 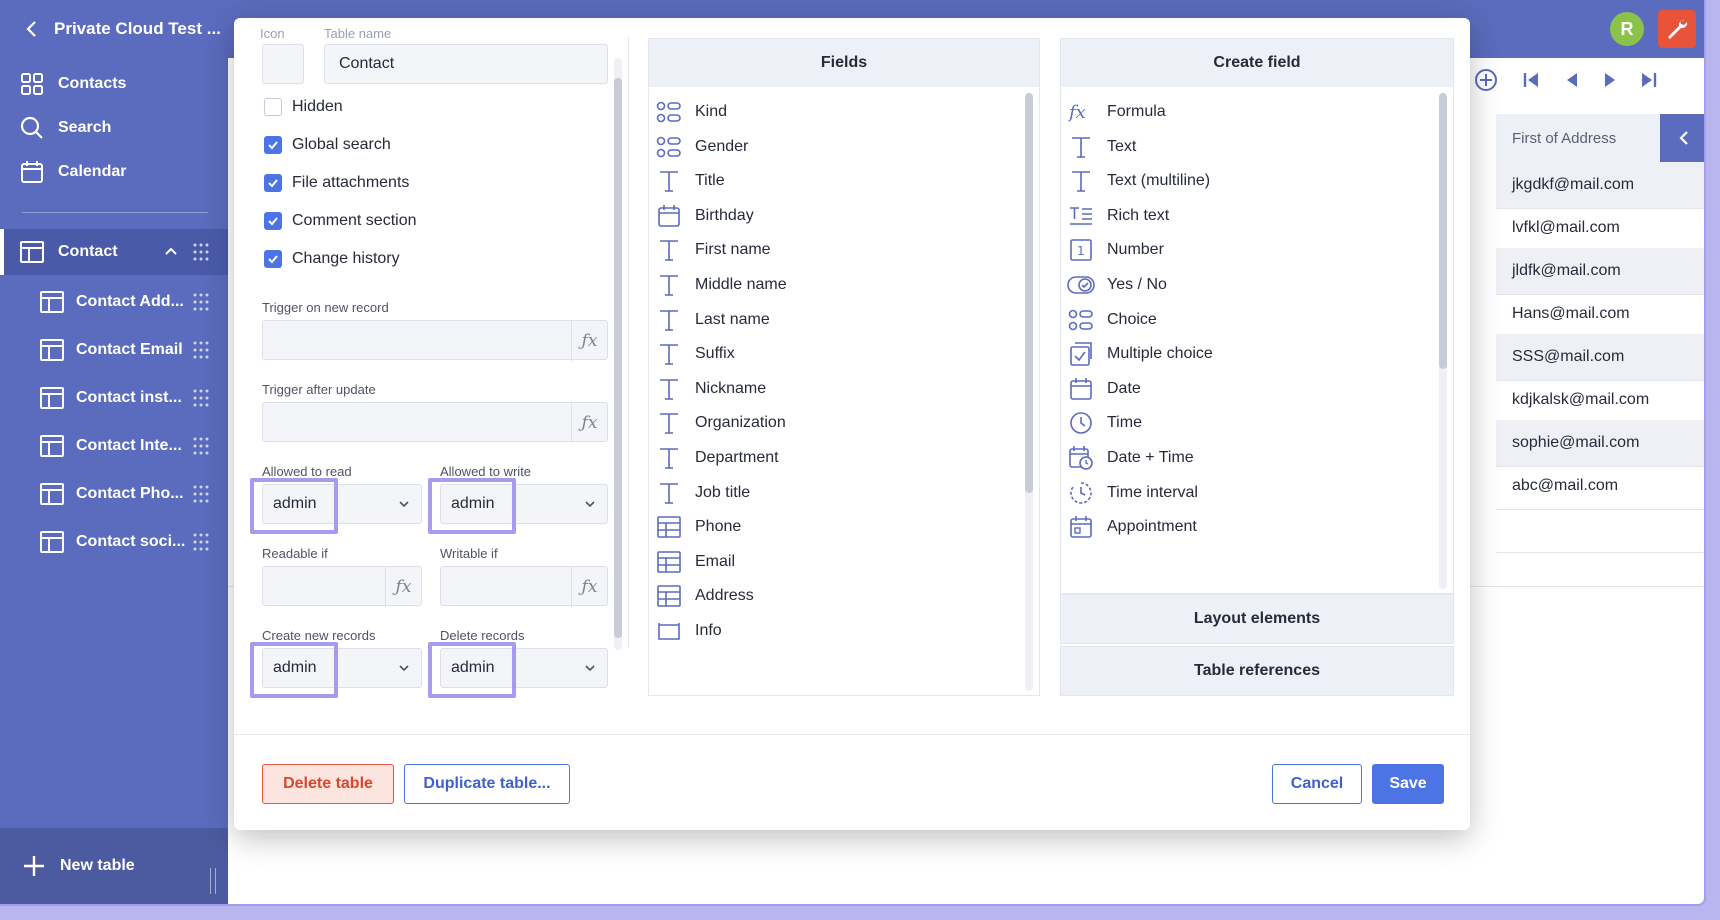 What do you see at coordinates (340, 221) in the screenshot?
I see `comment-section-checkbox: Comment section` at bounding box center [340, 221].